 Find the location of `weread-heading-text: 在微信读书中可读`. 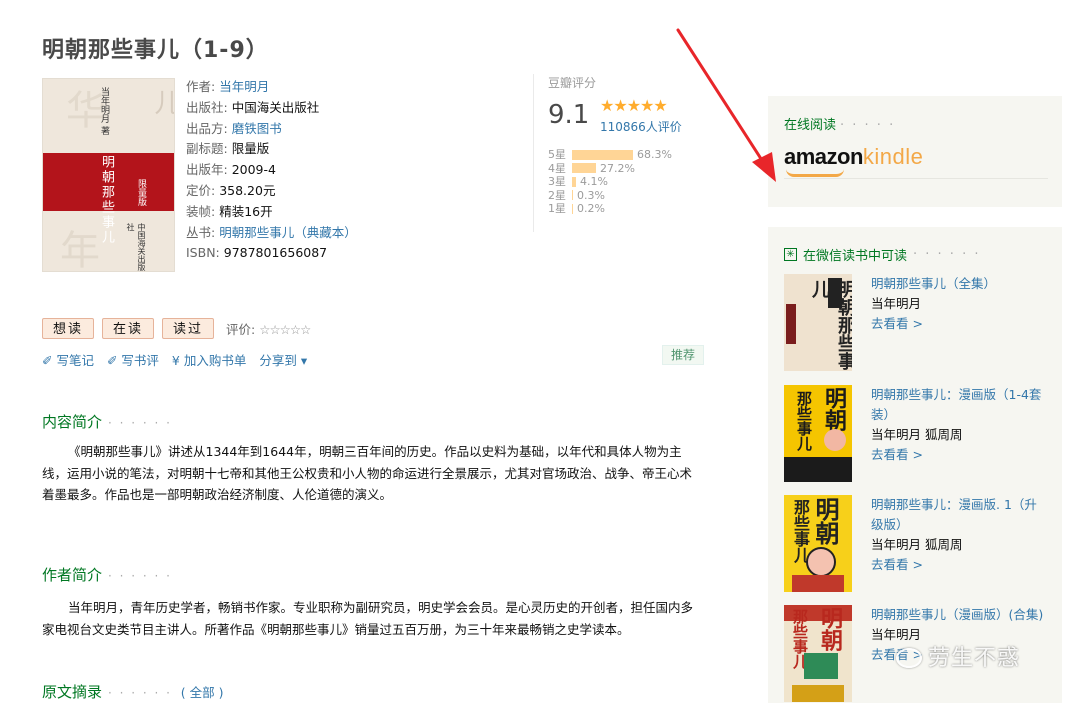

weread-heading-text: 在微信读书中可读 is located at coordinates (855, 256).